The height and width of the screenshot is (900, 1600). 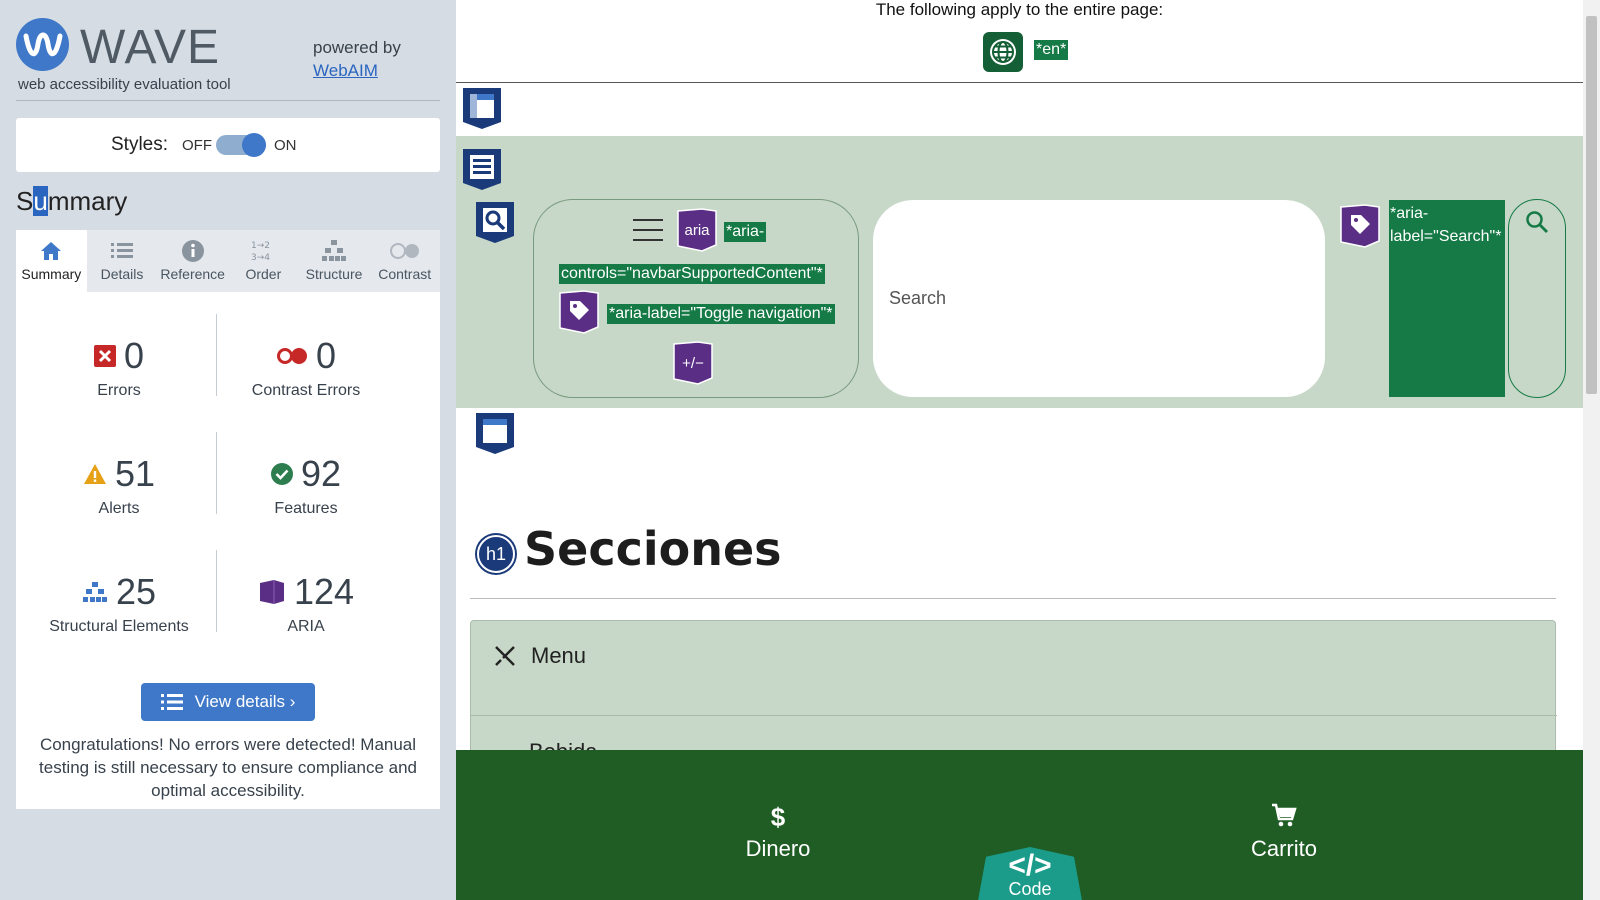 I want to click on aria-icon: aria, so click(x=697, y=230).